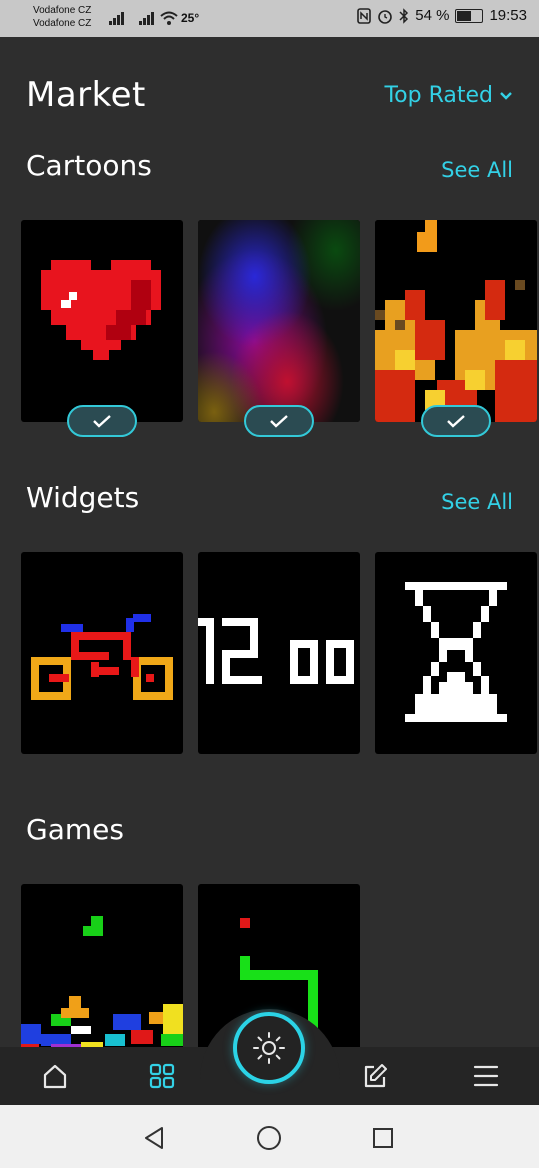 This screenshot has height=1168, width=539. What do you see at coordinates (375, 1076) in the screenshot?
I see `edit-icon` at bounding box center [375, 1076].